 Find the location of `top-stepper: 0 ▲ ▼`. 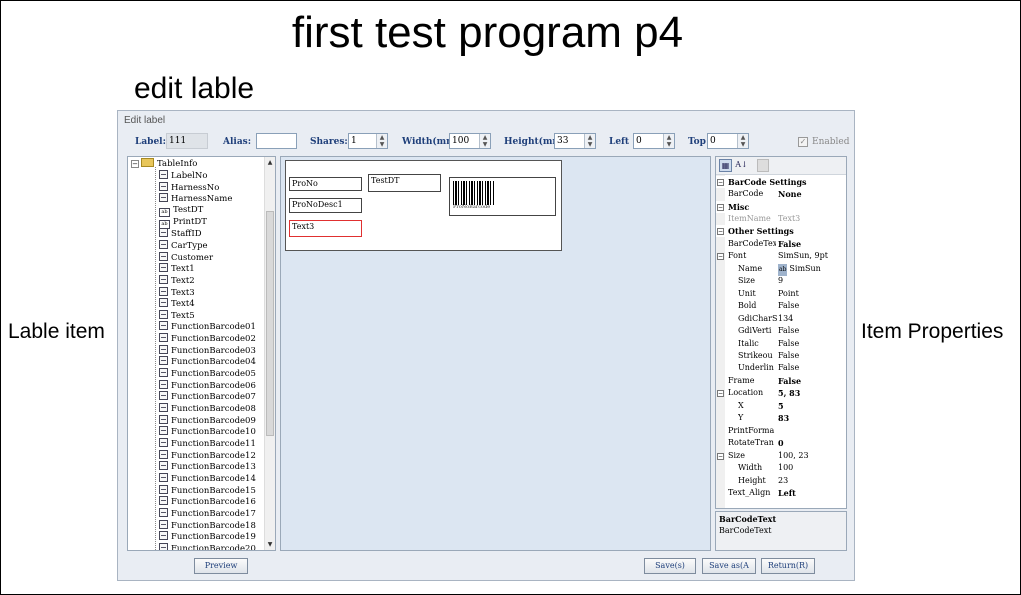

top-stepper: 0 ▲ ▼ is located at coordinates (728, 141).